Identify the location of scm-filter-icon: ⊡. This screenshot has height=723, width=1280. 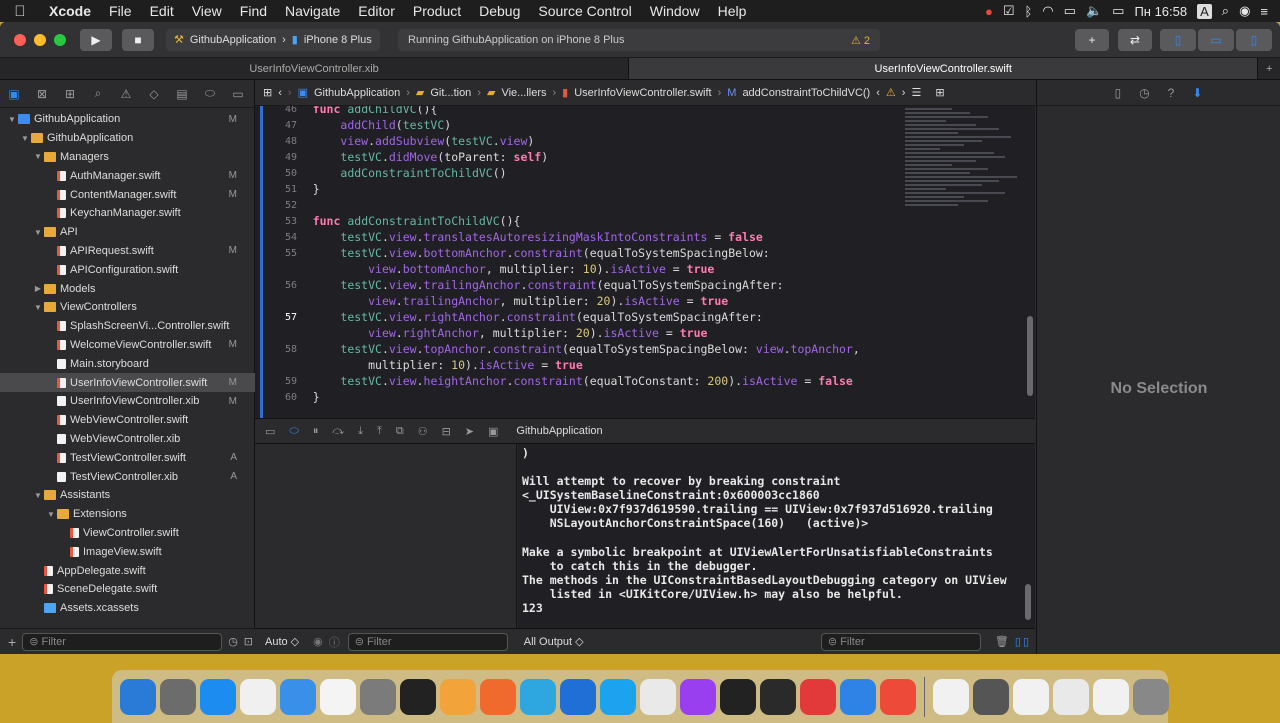
(248, 641).